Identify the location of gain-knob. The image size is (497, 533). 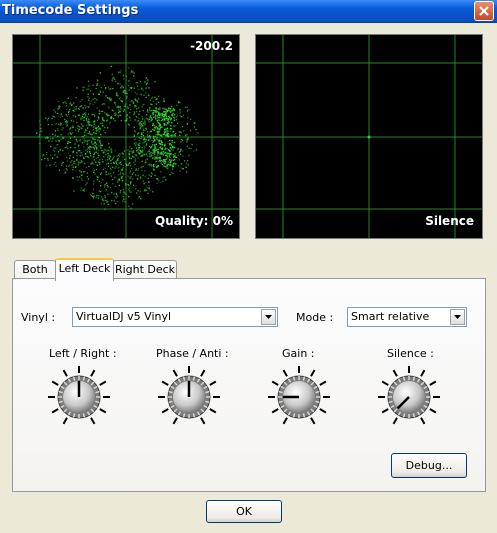
(299, 397).